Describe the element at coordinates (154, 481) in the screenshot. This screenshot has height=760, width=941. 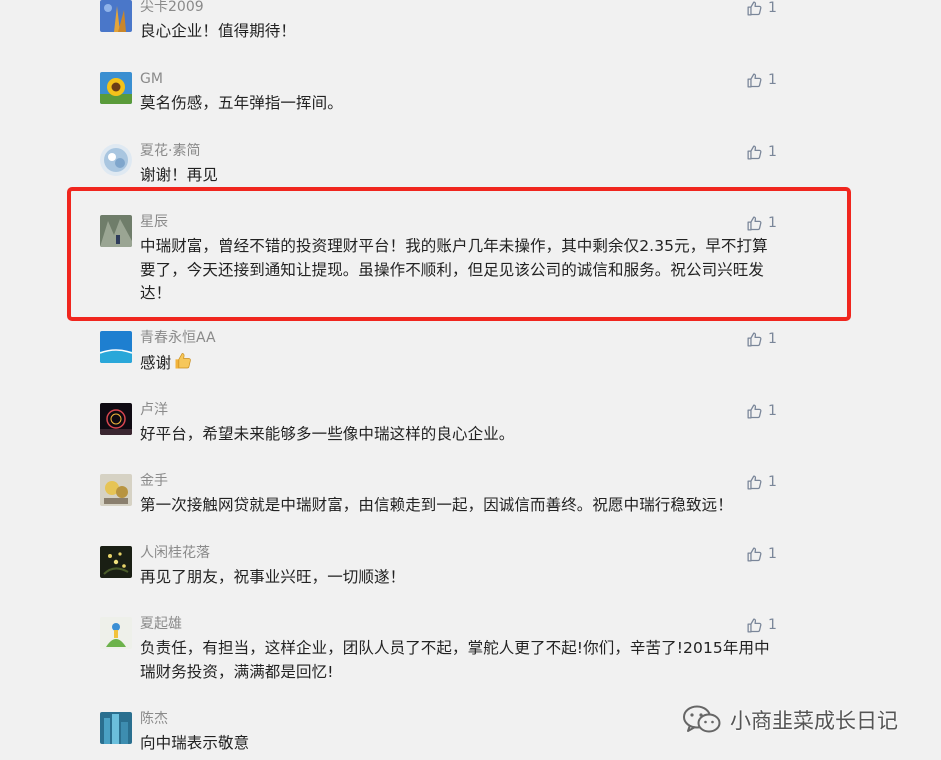
I see `comment-nickname: 金手` at that location.